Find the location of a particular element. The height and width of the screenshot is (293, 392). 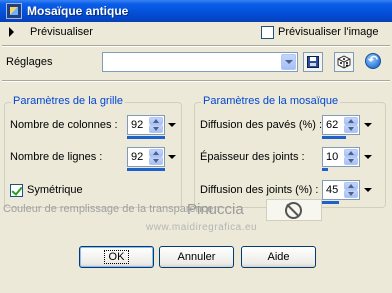

help-button: Aide is located at coordinates (278, 257).